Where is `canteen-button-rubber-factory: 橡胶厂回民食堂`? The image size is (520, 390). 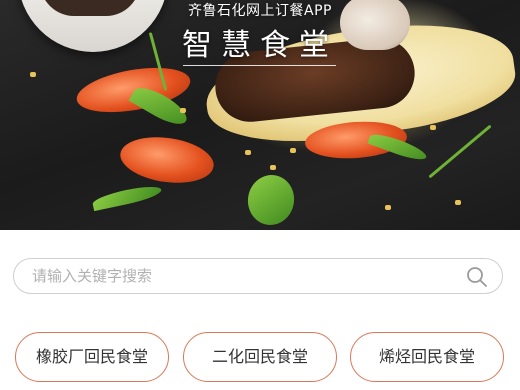 canteen-button-rubber-factory: 橡胶厂回民食堂 is located at coordinates (92, 357).